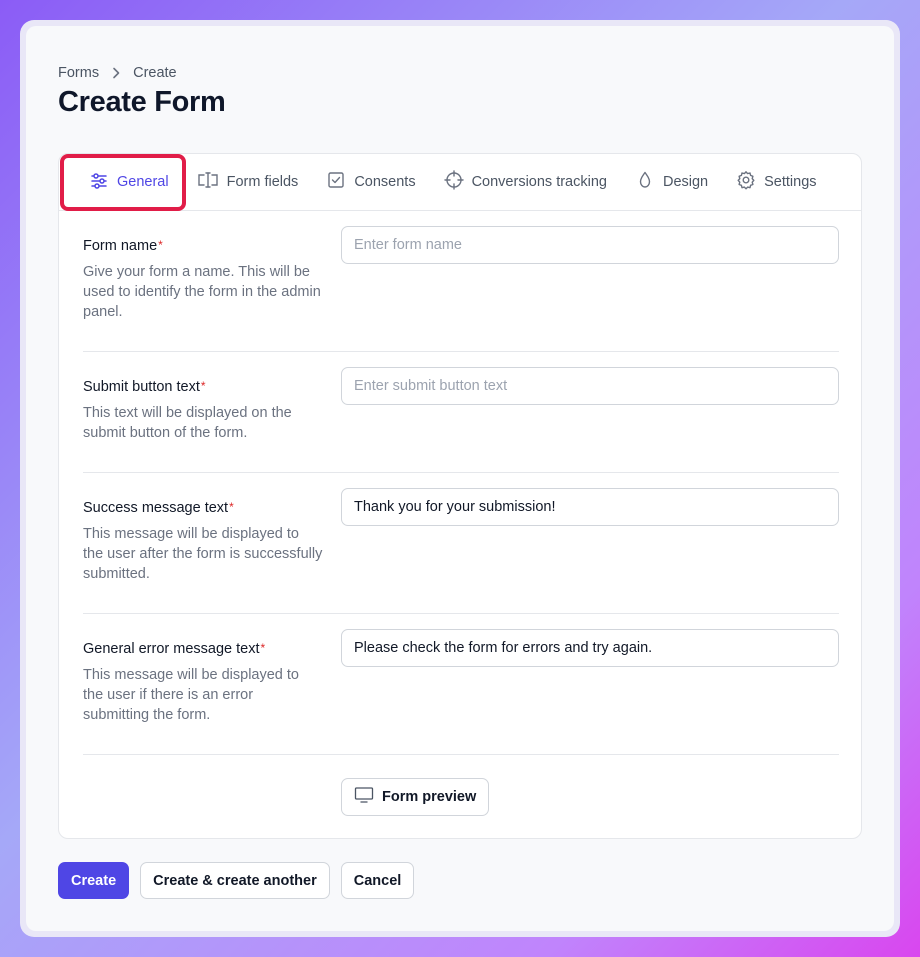 Image resolution: width=920 pixels, height=957 pixels. I want to click on tab-label: Design, so click(685, 182).